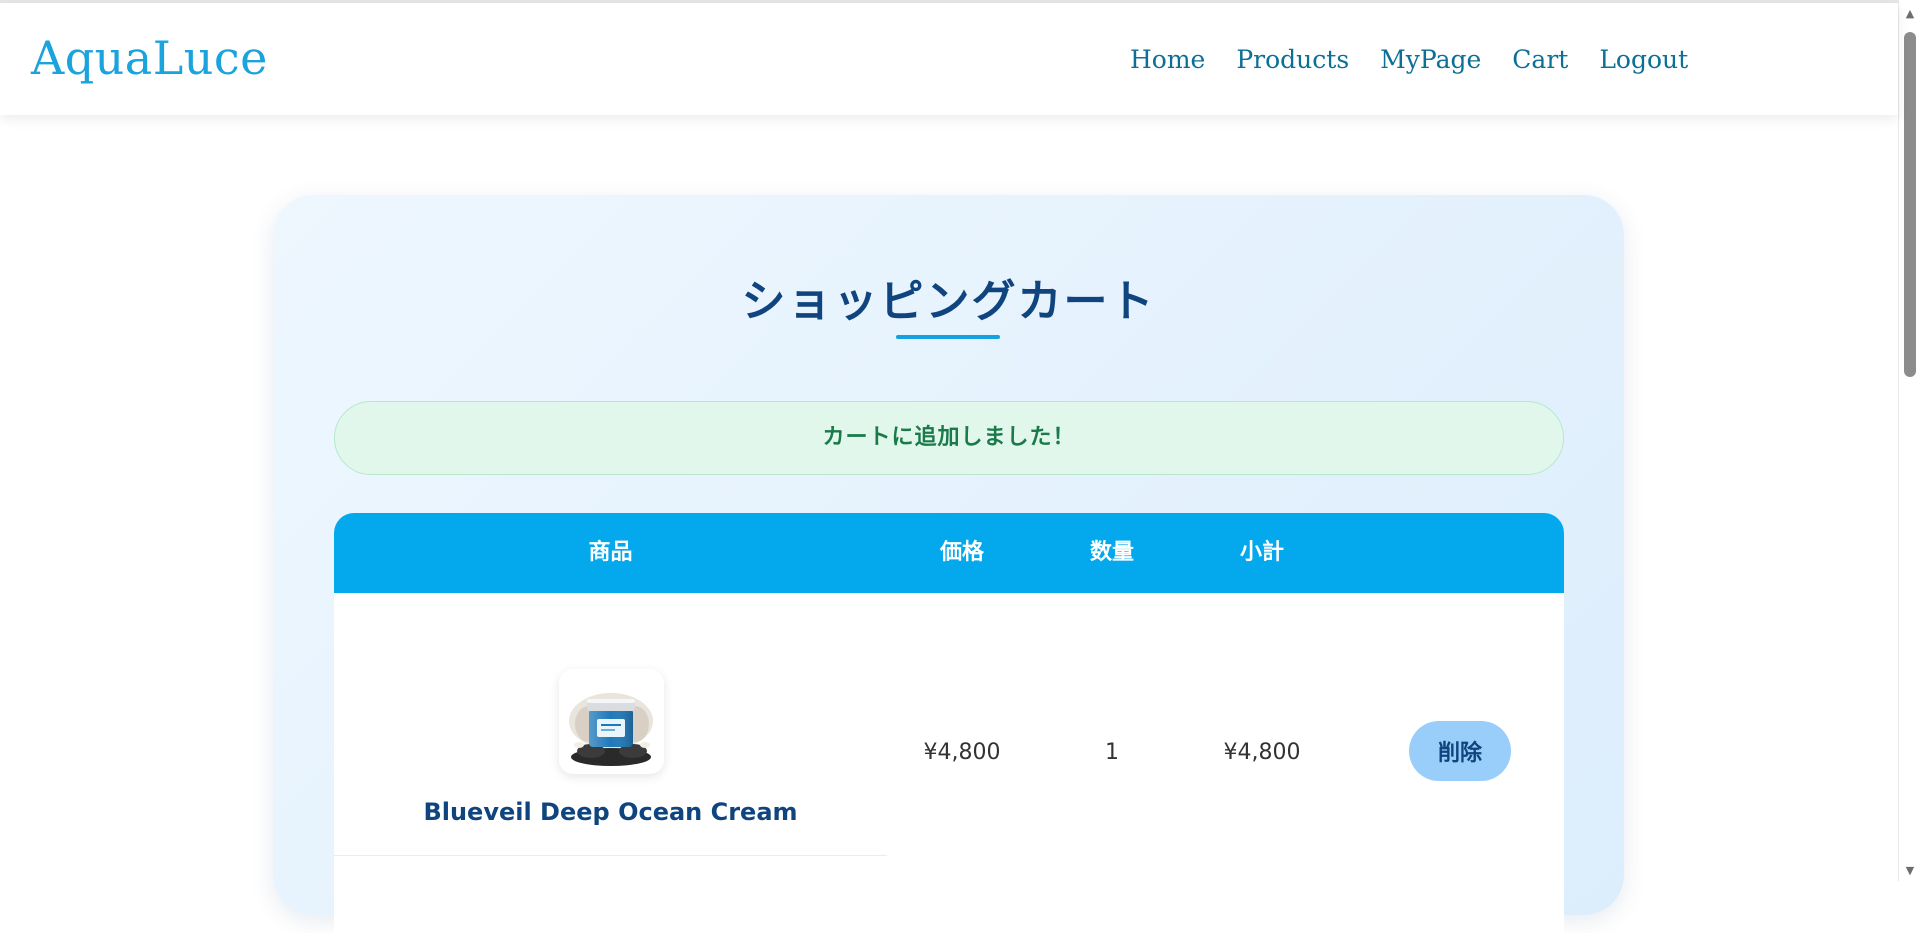 The height and width of the screenshot is (933, 1920). Describe the element at coordinates (1167, 59) in the screenshot. I see `nav-home-link: Home` at that location.